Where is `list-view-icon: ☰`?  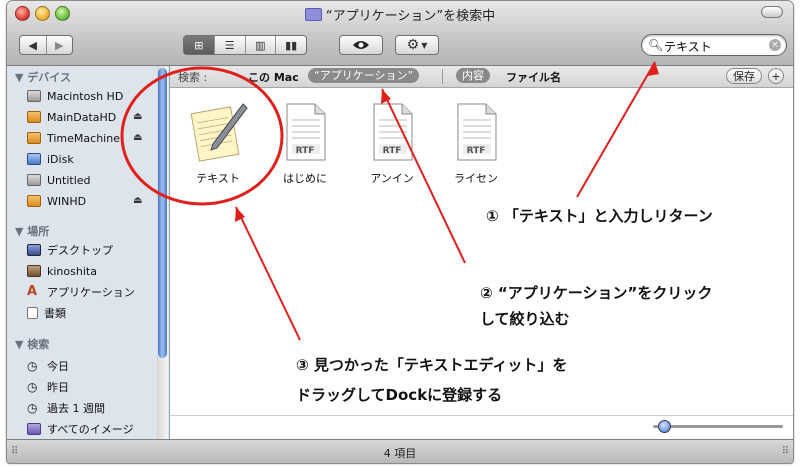 list-view-icon: ☰ is located at coordinates (229, 45).